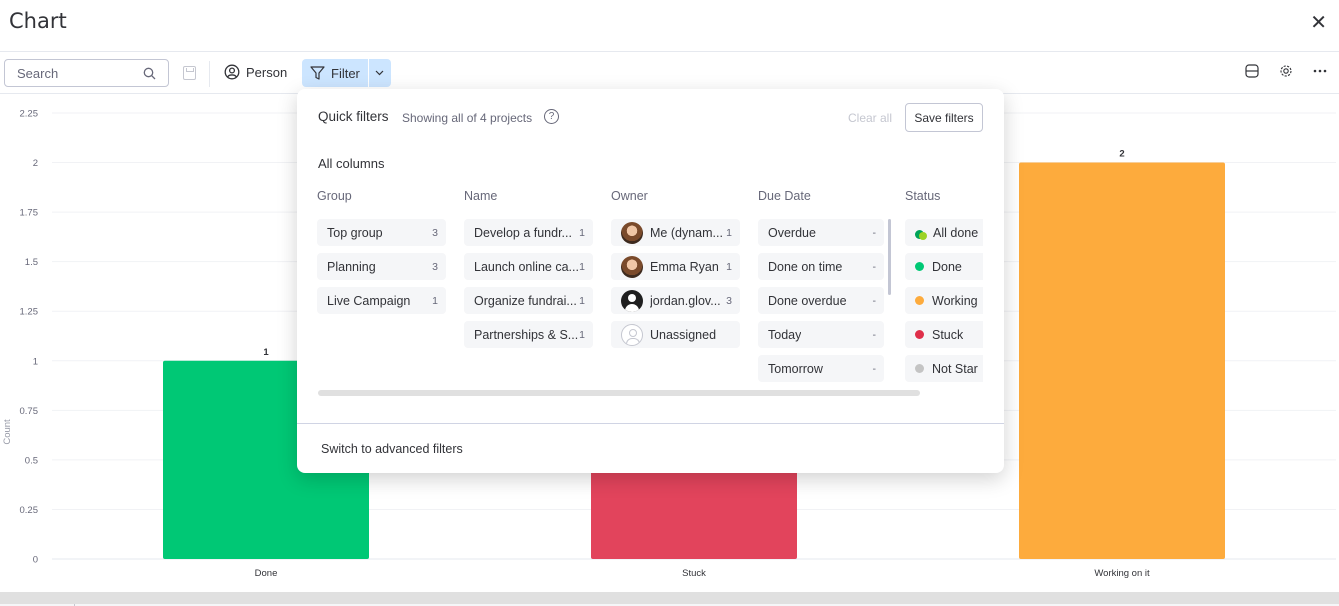 The image size is (1339, 606). I want to click on toolbar: Person Filter, so click(669, 73).